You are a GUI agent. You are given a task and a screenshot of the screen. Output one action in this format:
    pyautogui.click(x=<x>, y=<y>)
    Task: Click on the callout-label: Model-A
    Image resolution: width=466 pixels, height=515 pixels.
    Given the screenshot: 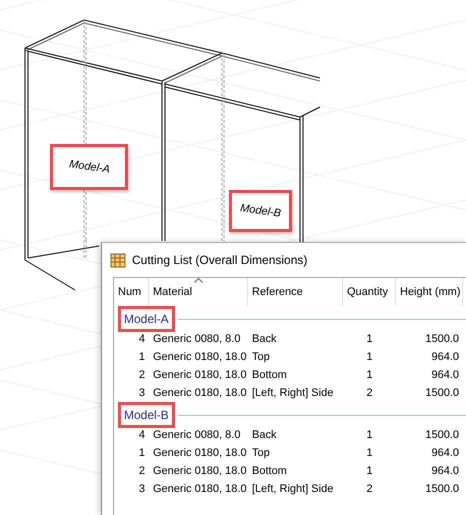 What is the action you would take?
    pyautogui.click(x=89, y=167)
    